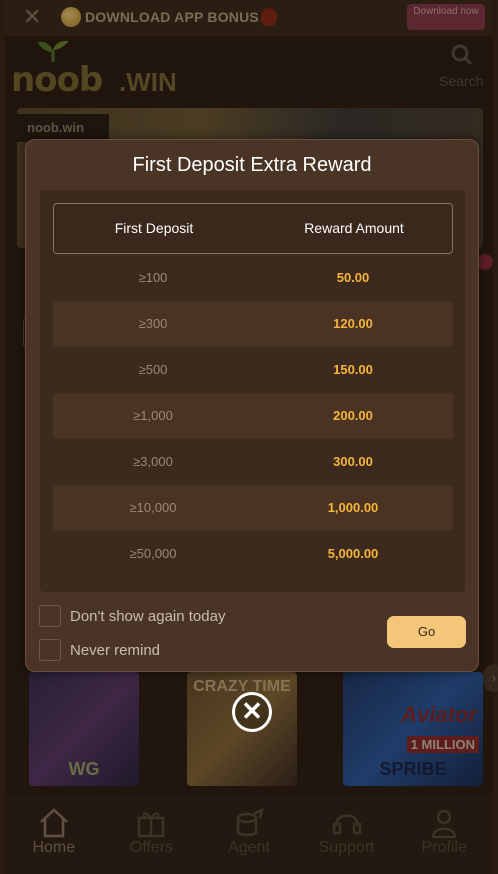 The height and width of the screenshot is (874, 498). Describe the element at coordinates (153, 369) in the screenshot. I see `deposit-cell: ≥500` at that location.